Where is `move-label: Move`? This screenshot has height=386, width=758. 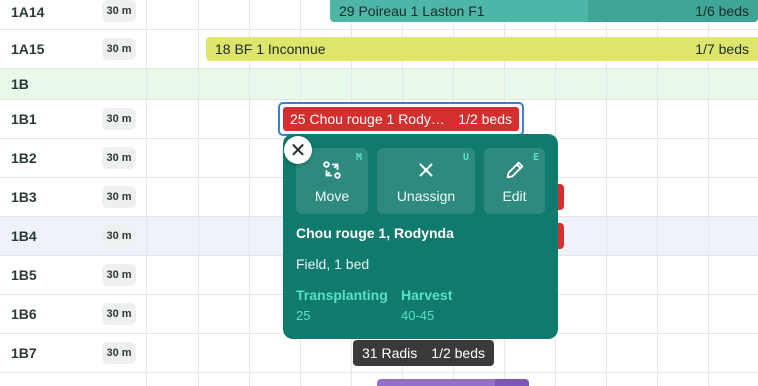
move-label: Move is located at coordinates (332, 196).